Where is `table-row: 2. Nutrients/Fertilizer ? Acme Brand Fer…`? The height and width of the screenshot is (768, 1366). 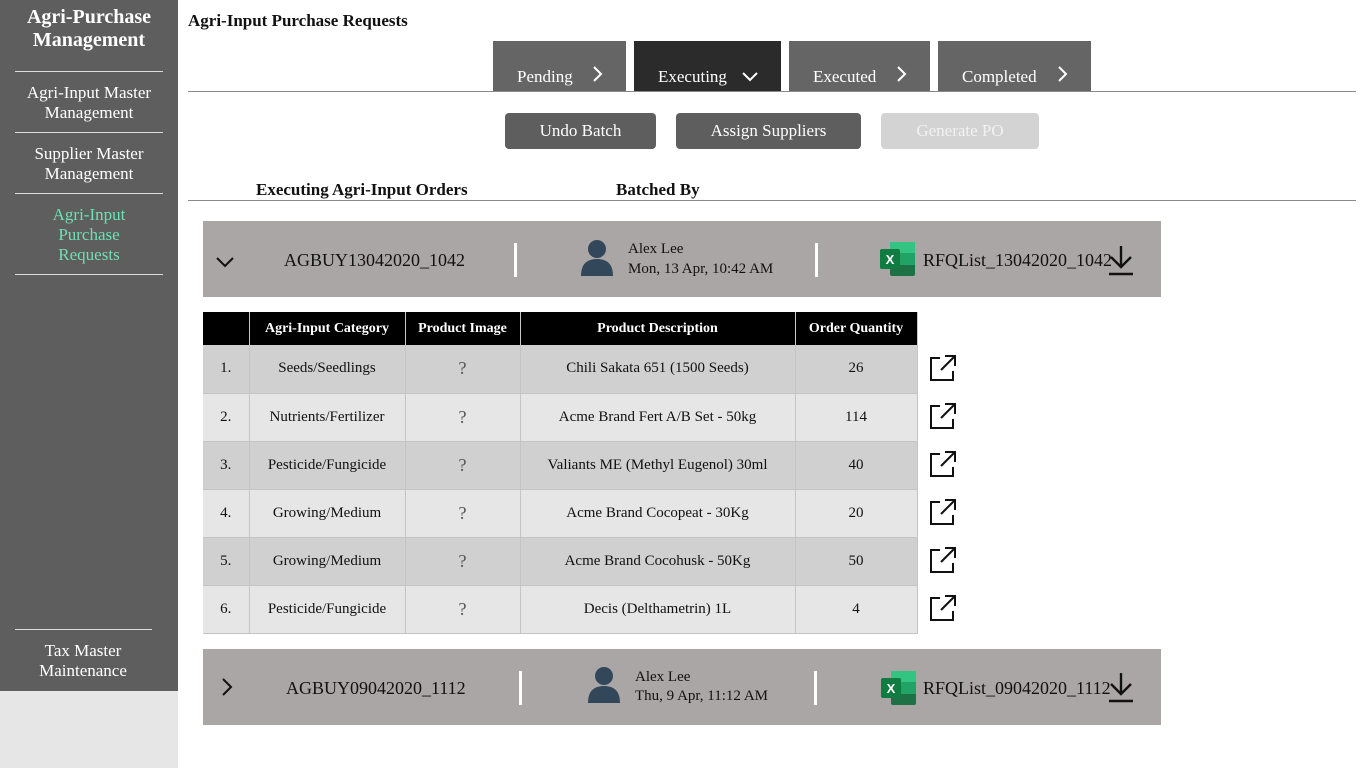
table-row: 2. Nutrients/Fertilizer ? Acme Brand Fer… is located at coordinates (560, 417).